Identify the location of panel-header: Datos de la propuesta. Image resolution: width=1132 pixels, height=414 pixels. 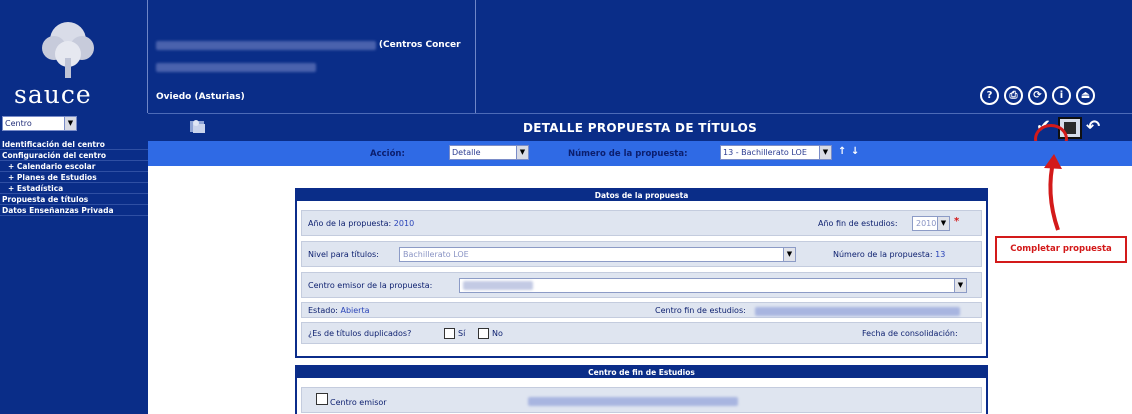
(641, 195).